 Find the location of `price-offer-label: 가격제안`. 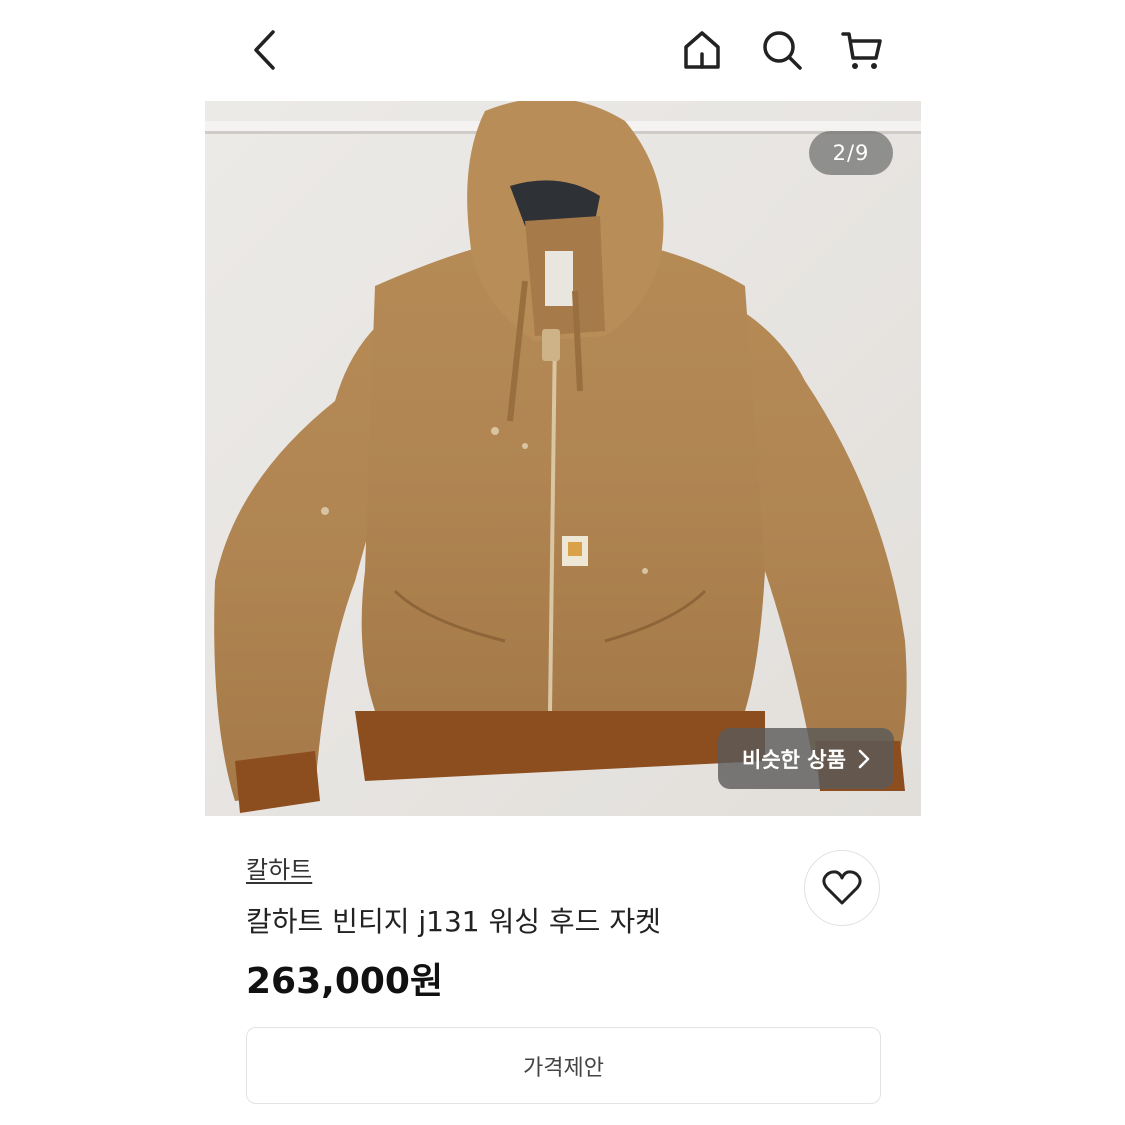

price-offer-label: 가격제안 is located at coordinates (563, 1068).